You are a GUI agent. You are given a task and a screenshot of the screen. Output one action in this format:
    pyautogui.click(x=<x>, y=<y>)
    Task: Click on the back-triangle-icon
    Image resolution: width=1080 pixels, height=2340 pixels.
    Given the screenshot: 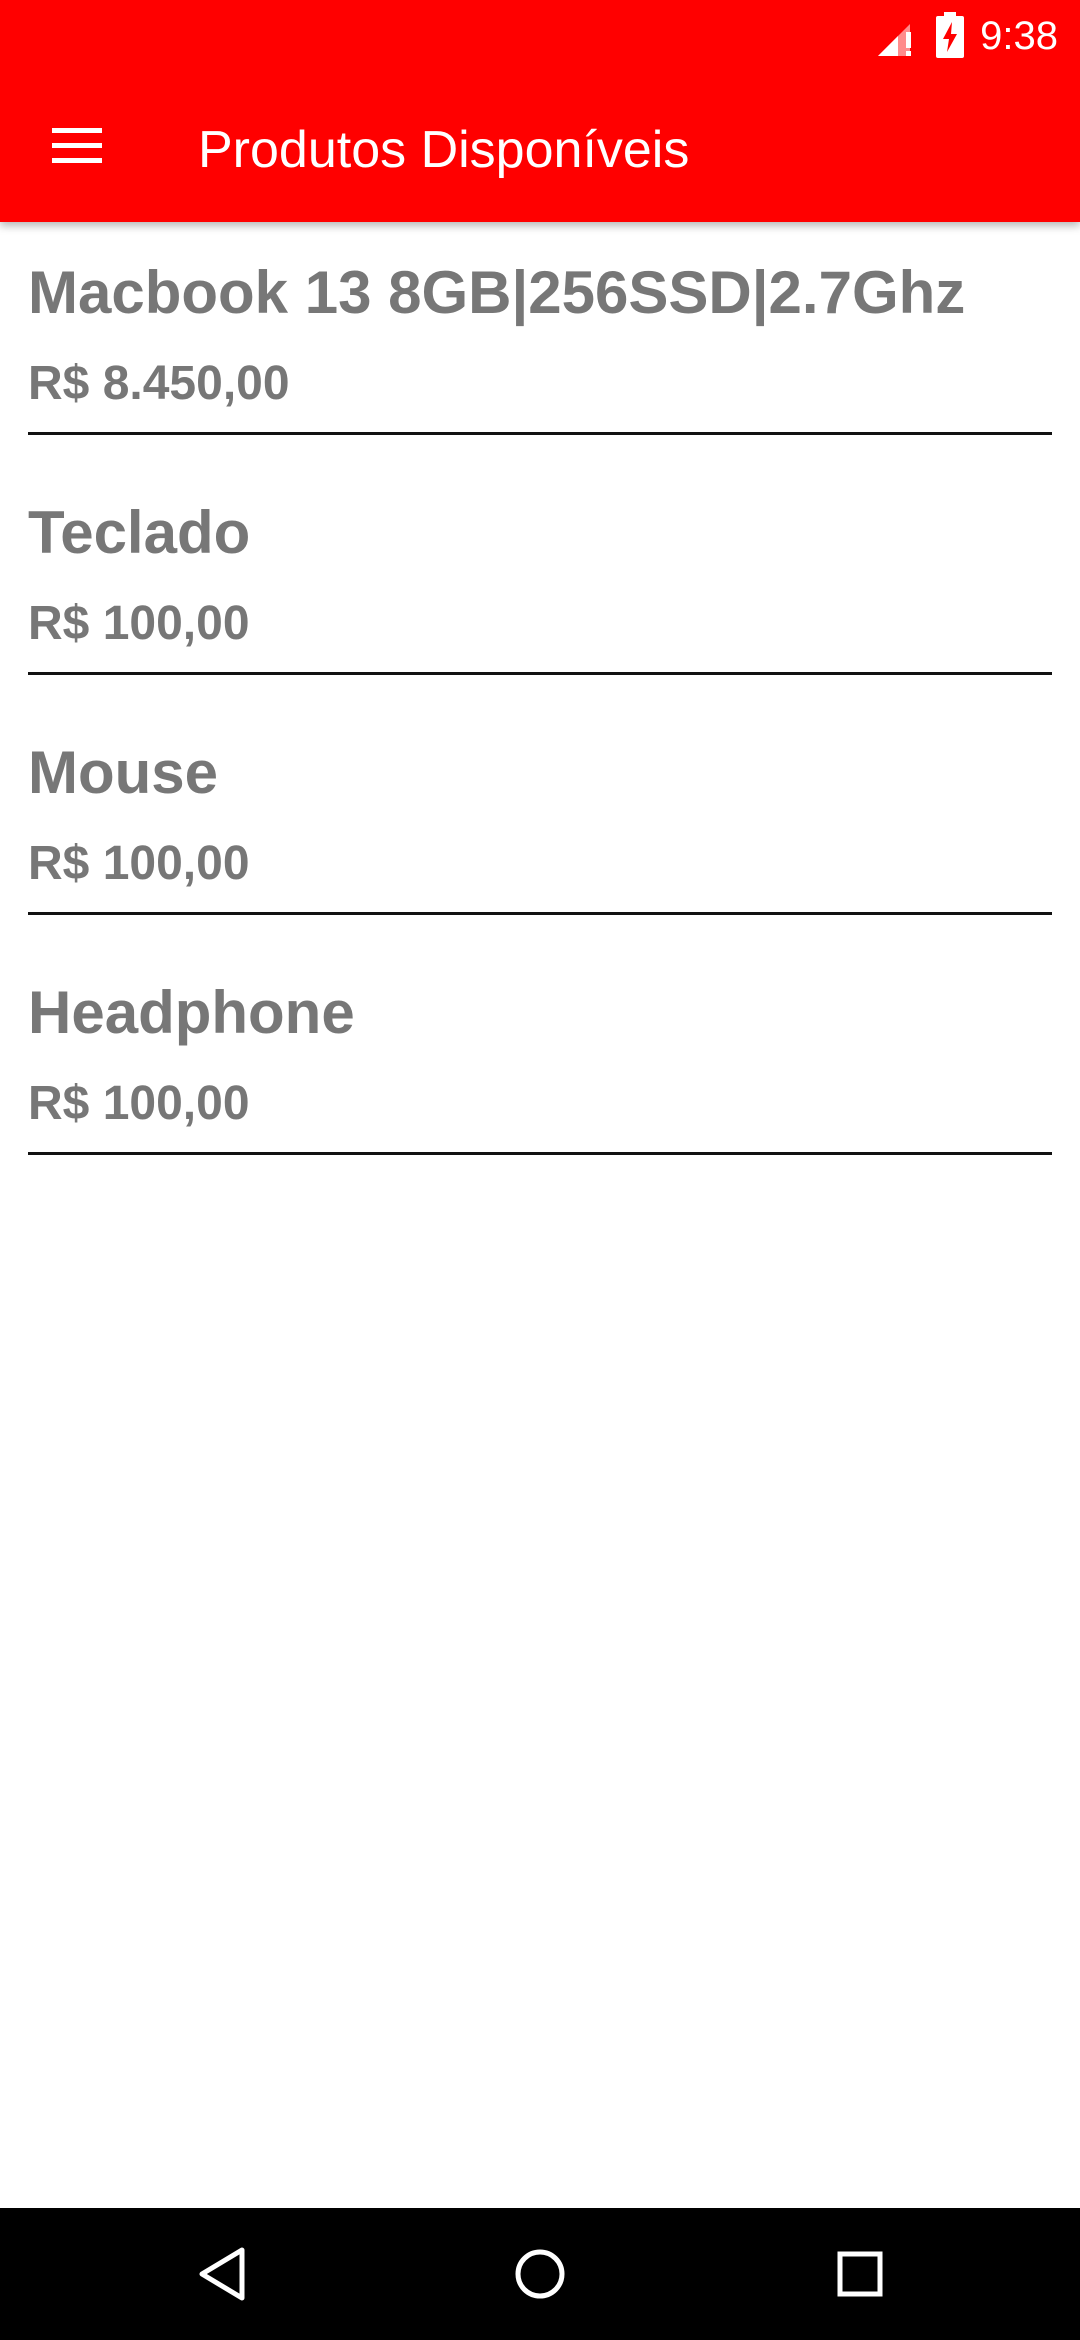 What is the action you would take?
    pyautogui.click(x=222, y=2274)
    